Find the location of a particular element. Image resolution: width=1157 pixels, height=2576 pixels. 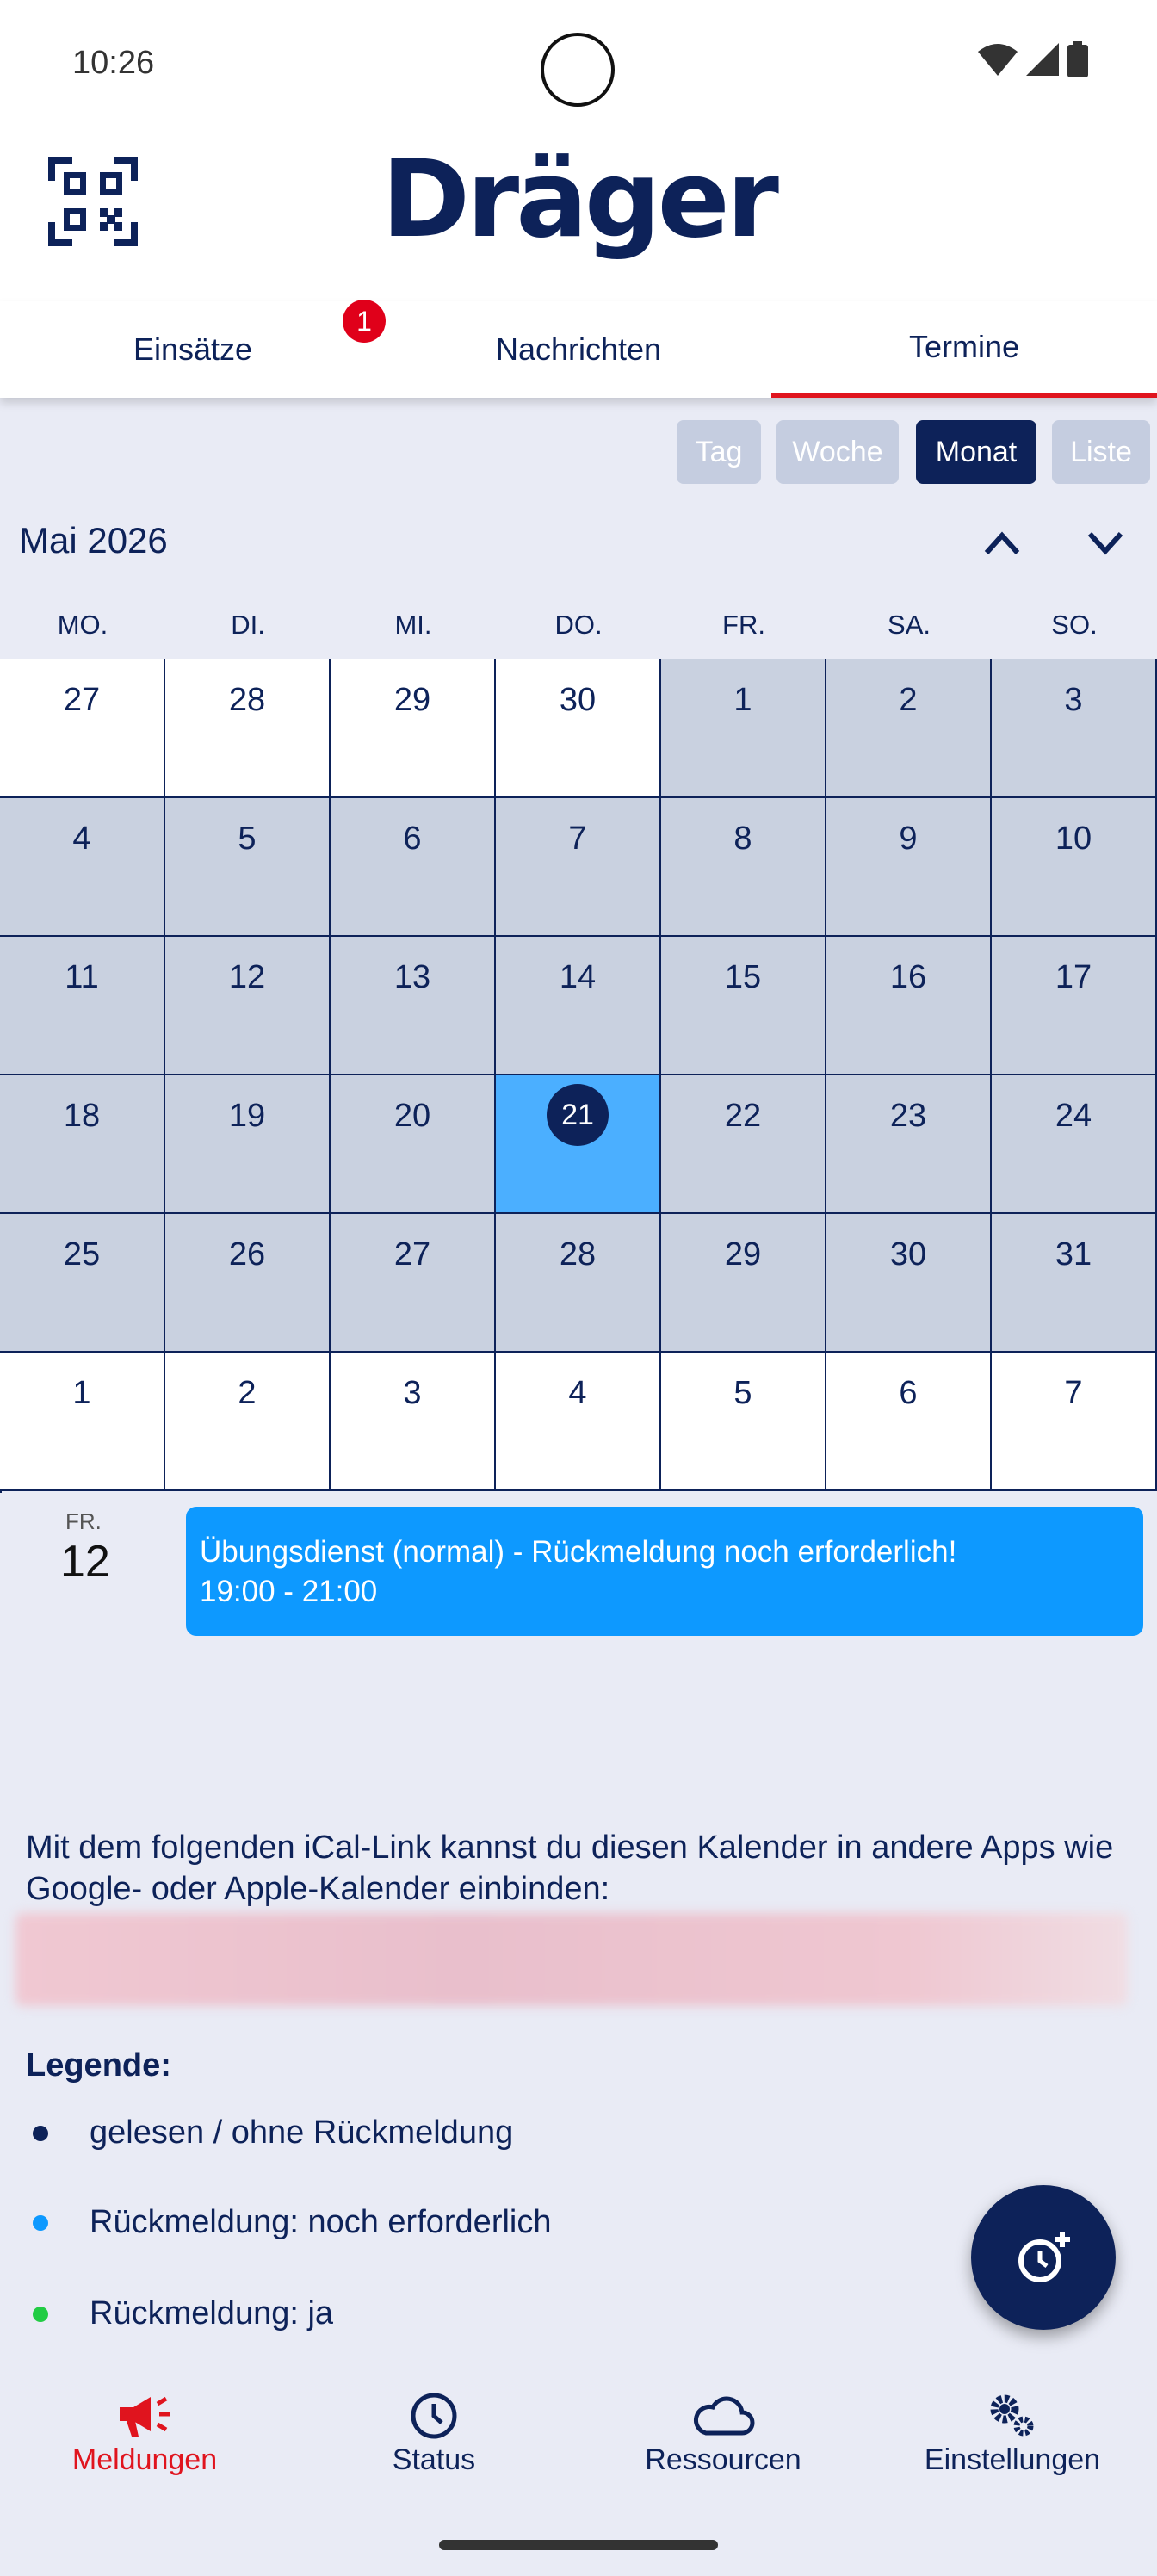

nav-einstellungen: Einstellungen is located at coordinates (1013, 2435).